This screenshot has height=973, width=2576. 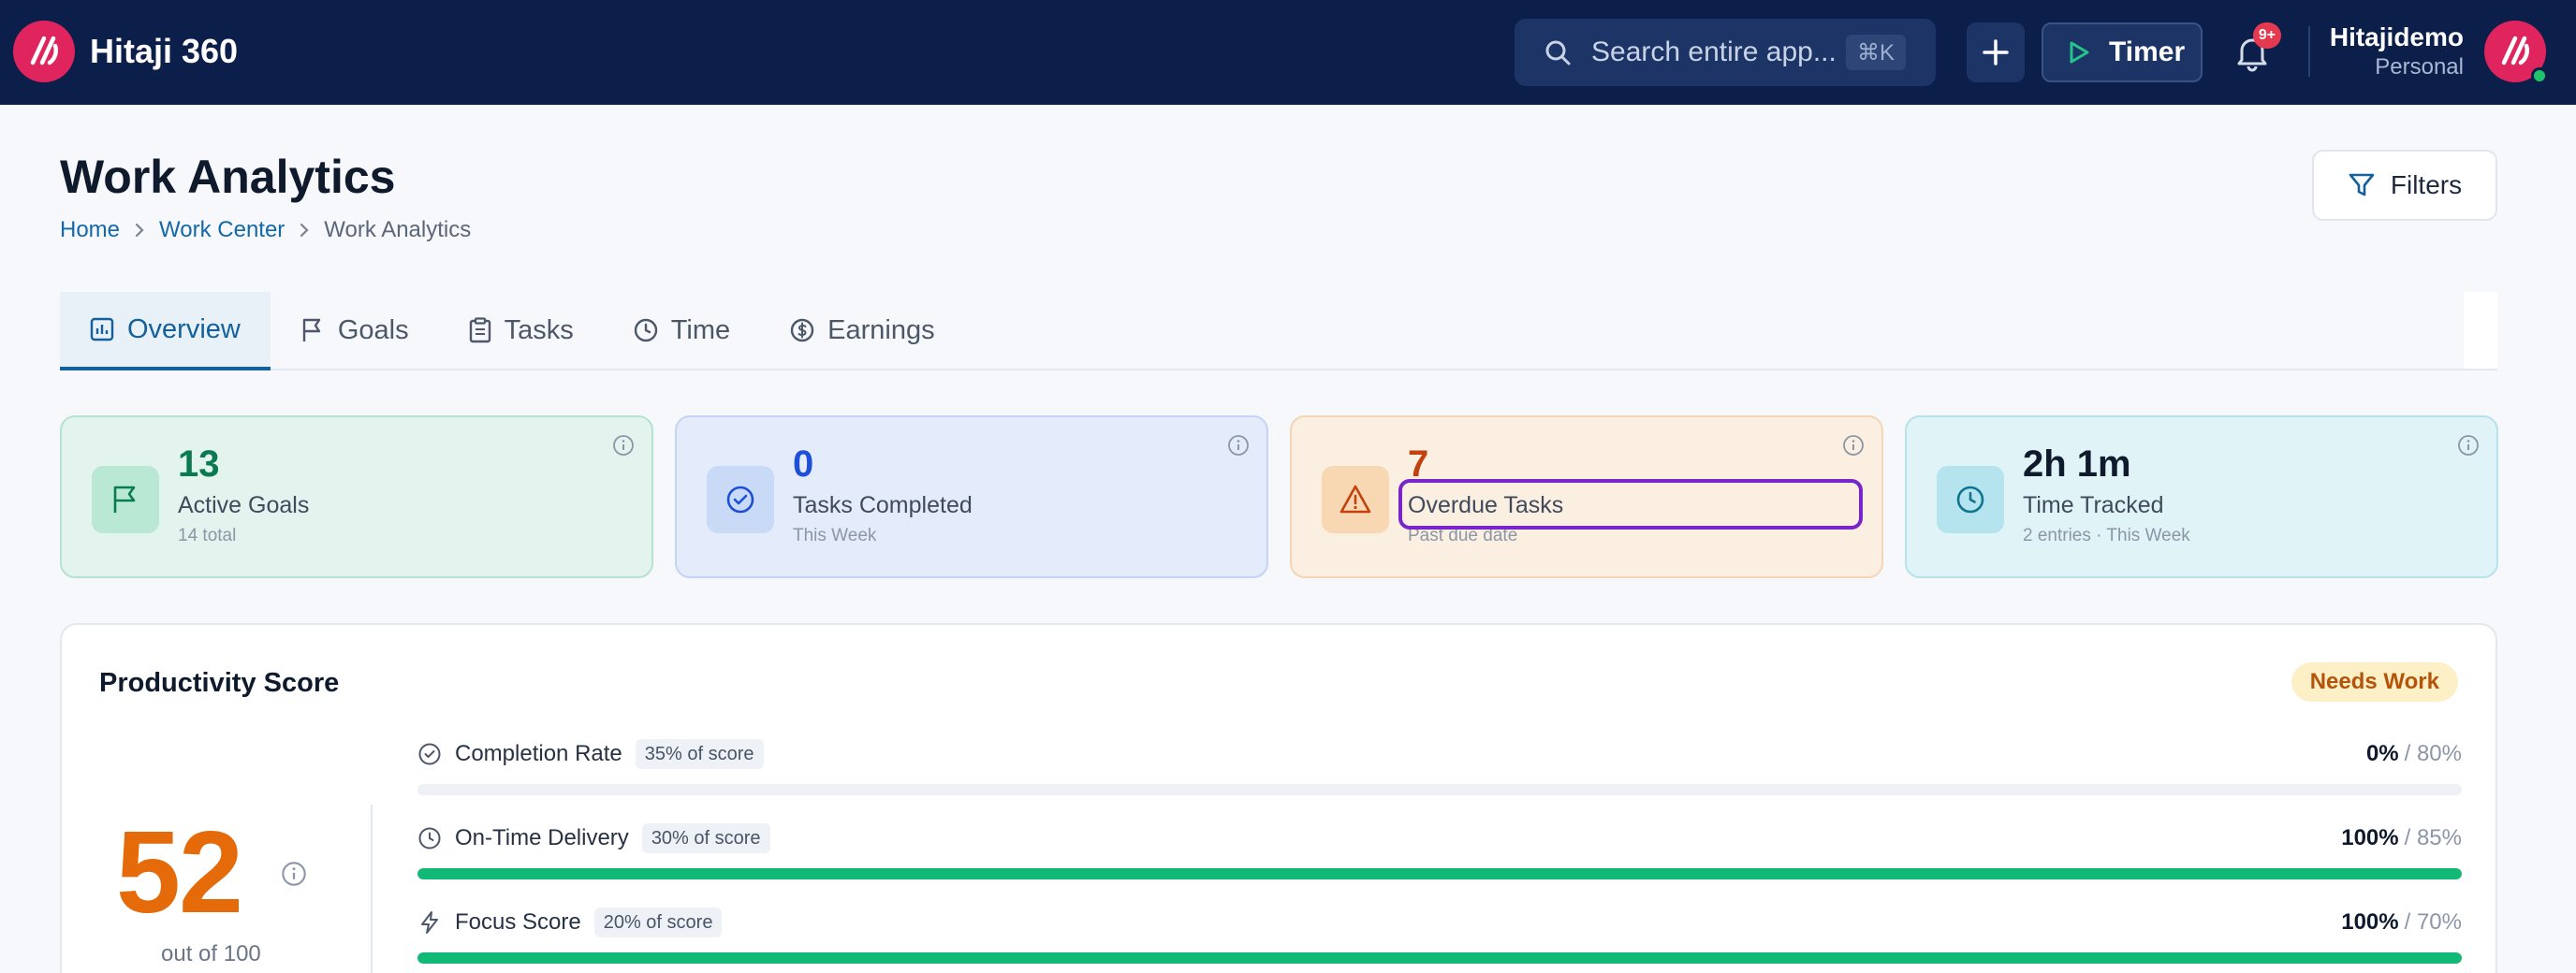 What do you see at coordinates (1558, 52) in the screenshot?
I see `search-icon` at bounding box center [1558, 52].